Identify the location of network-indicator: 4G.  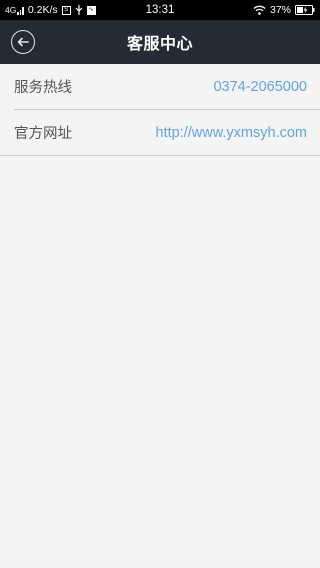
(14, 10).